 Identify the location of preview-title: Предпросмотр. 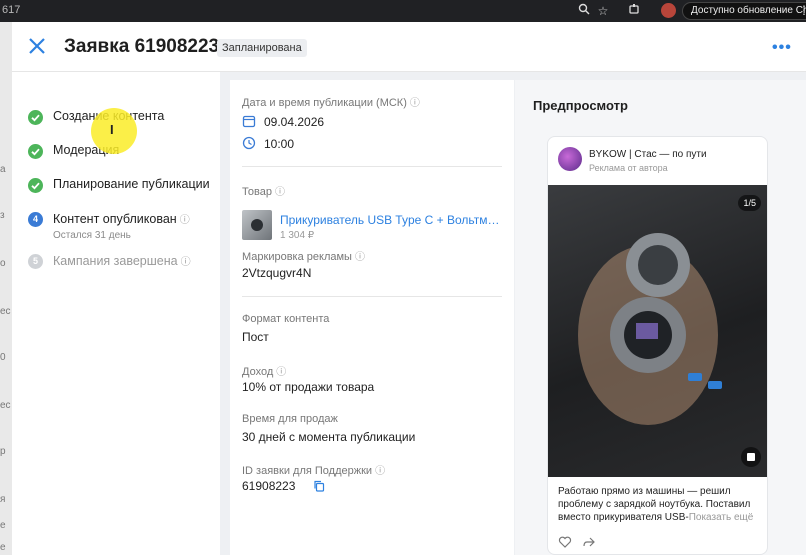
(580, 105).